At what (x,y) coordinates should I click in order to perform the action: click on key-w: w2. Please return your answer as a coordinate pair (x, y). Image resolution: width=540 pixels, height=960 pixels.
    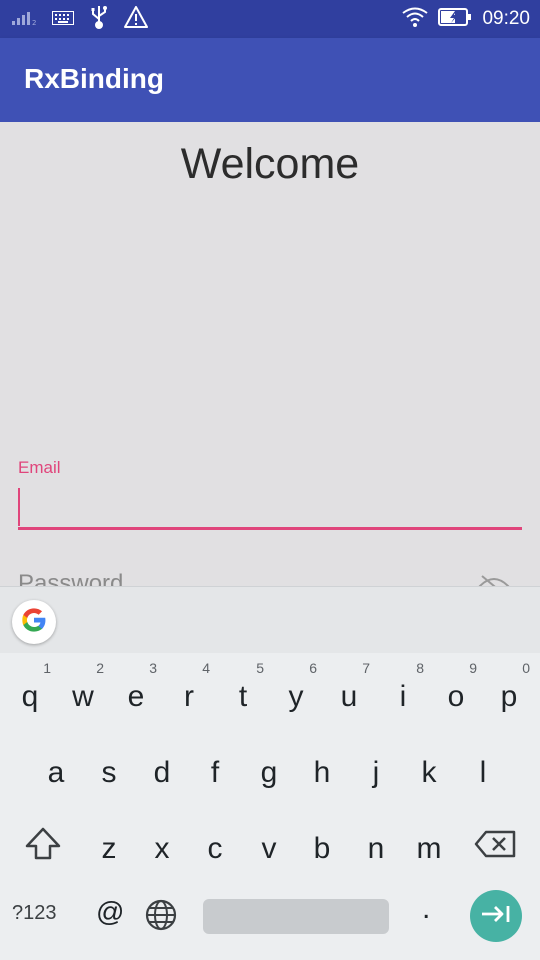
    Looking at the image, I should click on (83, 695).